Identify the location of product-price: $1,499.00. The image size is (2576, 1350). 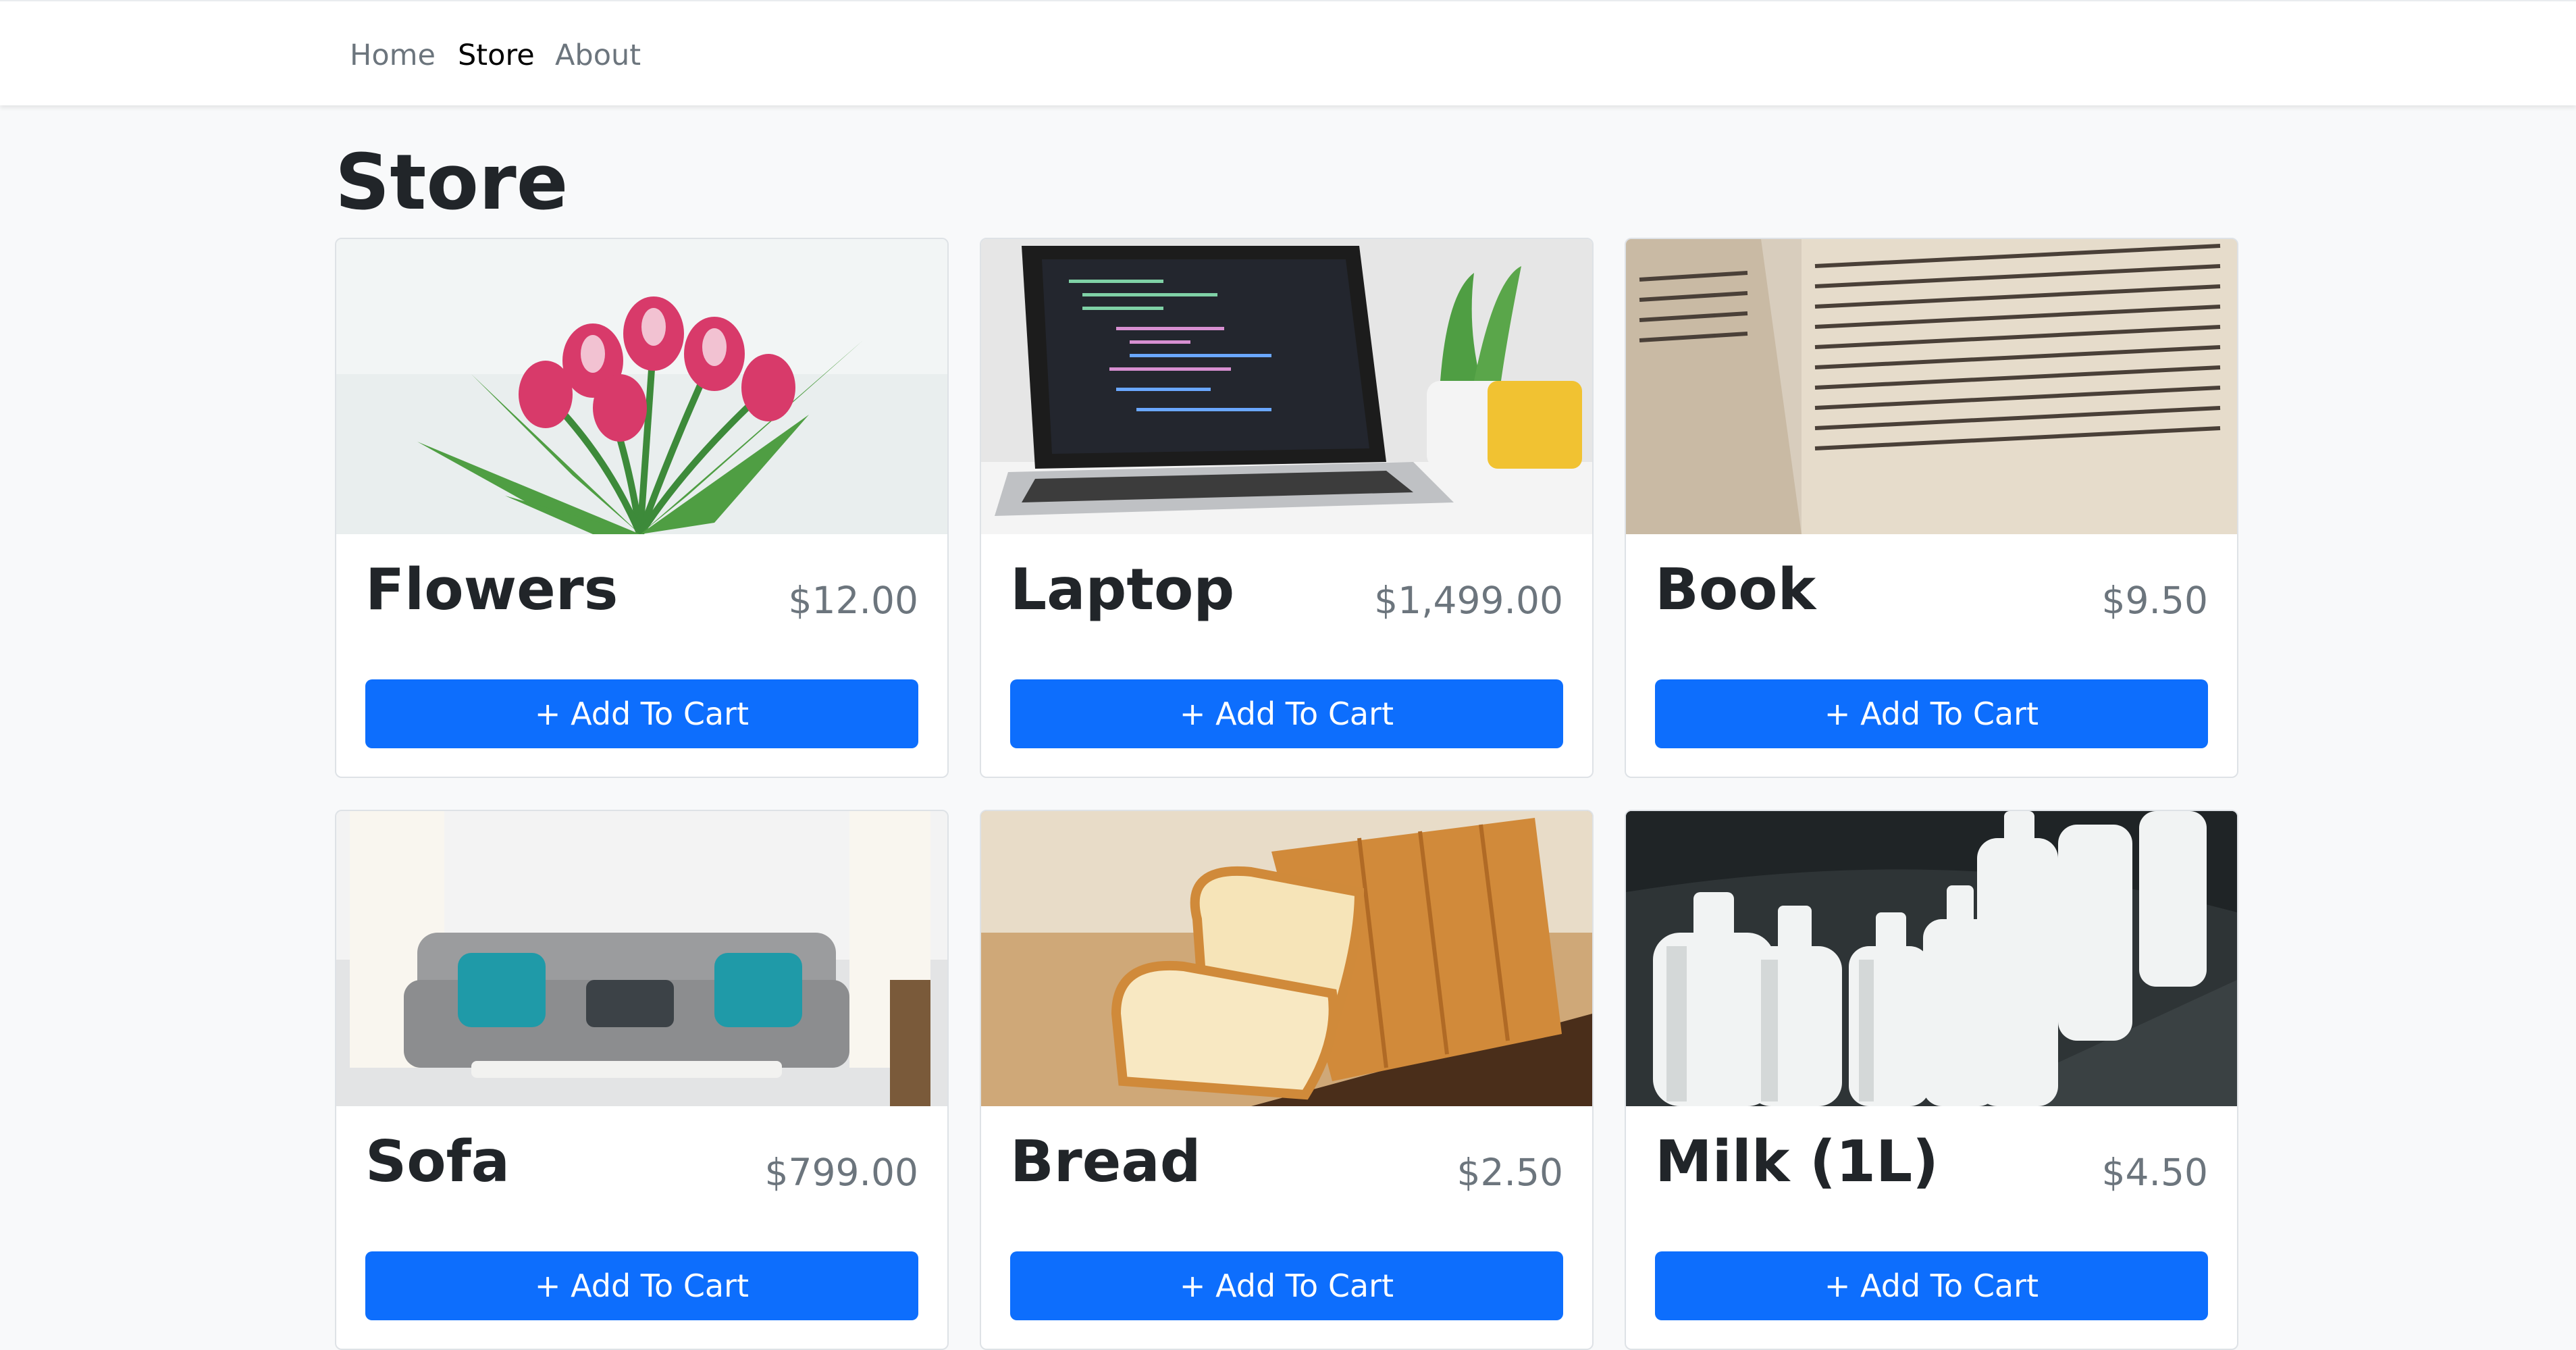
(1468, 600).